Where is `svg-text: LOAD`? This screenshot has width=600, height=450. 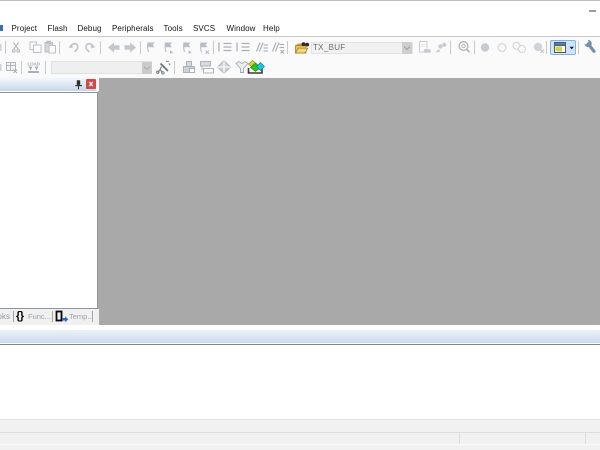 svg-text: LOAD is located at coordinates (34, 64).